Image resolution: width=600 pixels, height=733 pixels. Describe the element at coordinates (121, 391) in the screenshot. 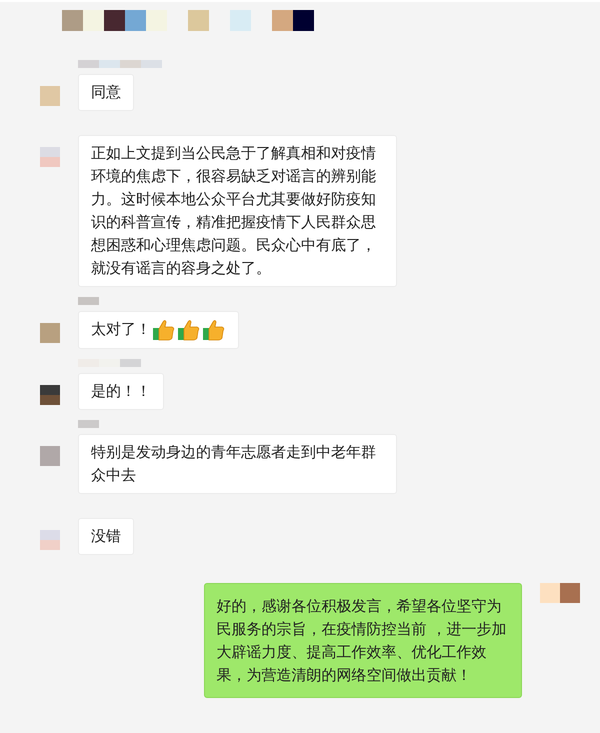

I see `message-bubble: 是的！！` at that location.